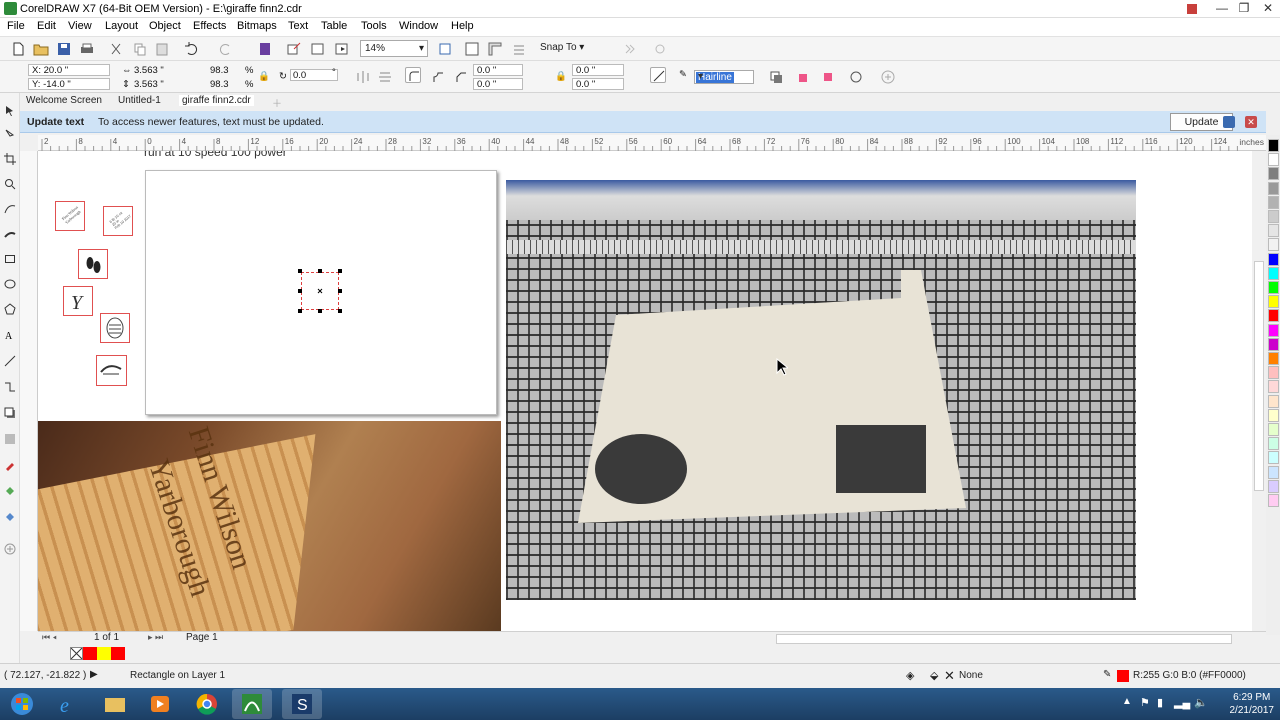 This screenshot has height=720, width=1280. I want to click on lock-ratio-icon: 🔒, so click(264, 76).